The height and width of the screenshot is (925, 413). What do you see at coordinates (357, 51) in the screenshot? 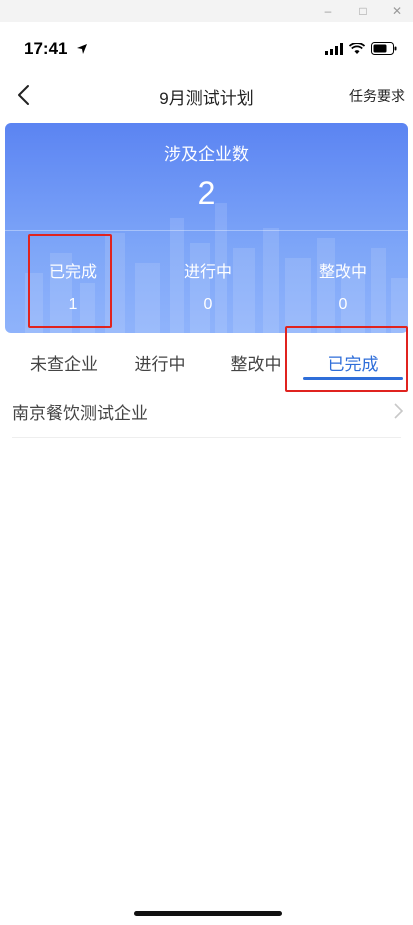
I see `wifi-icon` at bounding box center [357, 51].